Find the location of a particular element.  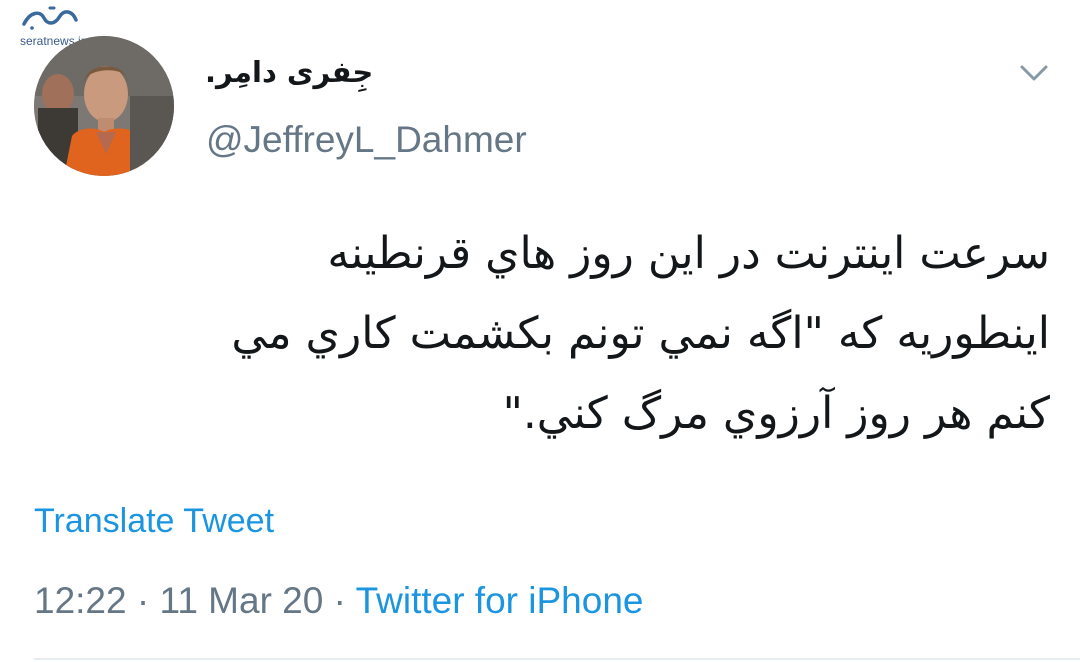

display-name: جِفری دامِر. is located at coordinates (289, 72).